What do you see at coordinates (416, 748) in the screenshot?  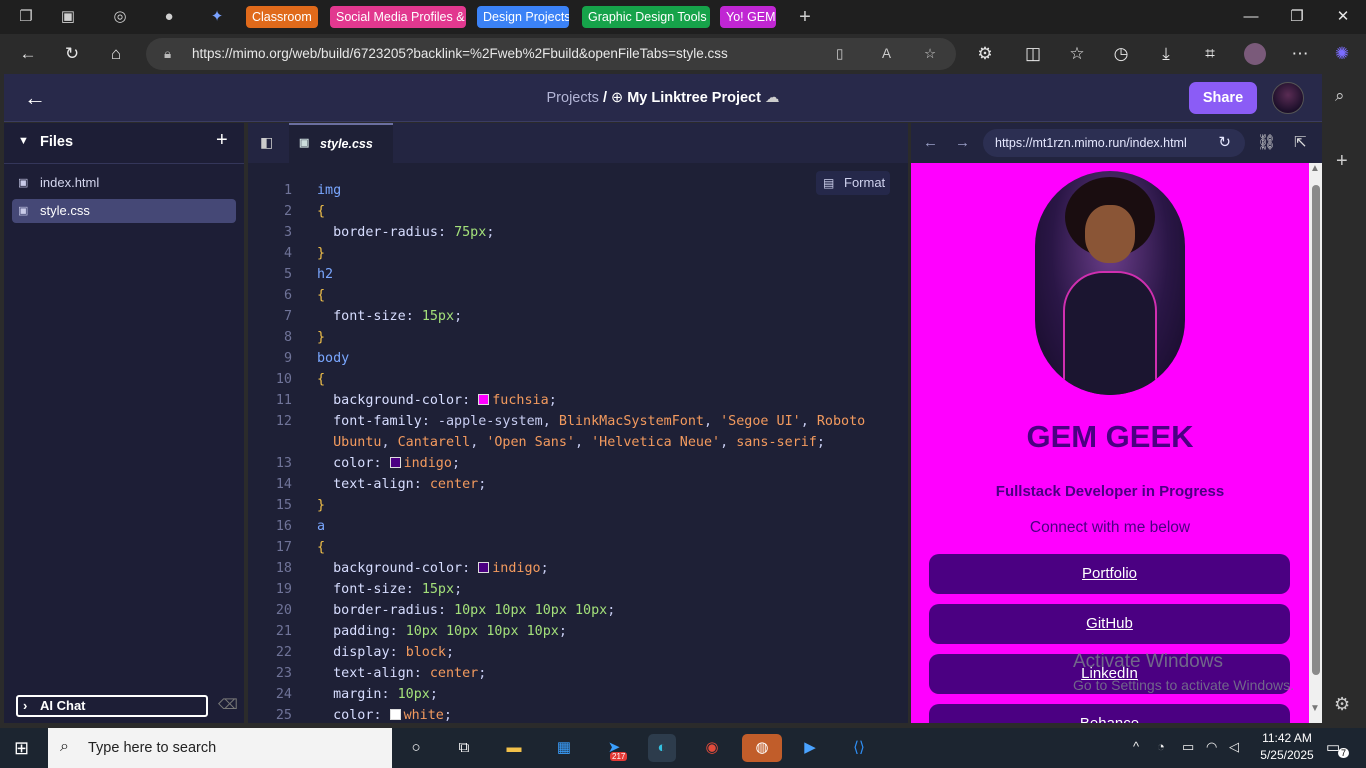 I see `cortana-icon: ○` at bounding box center [416, 748].